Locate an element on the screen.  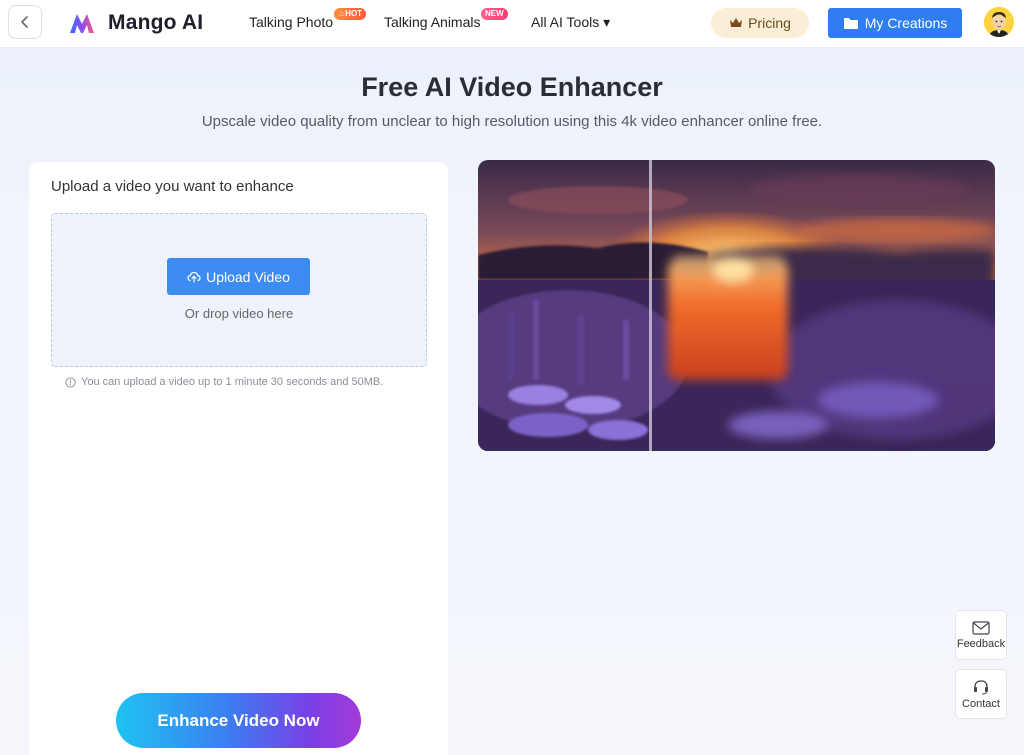
folder-icon is located at coordinates (850, 23).